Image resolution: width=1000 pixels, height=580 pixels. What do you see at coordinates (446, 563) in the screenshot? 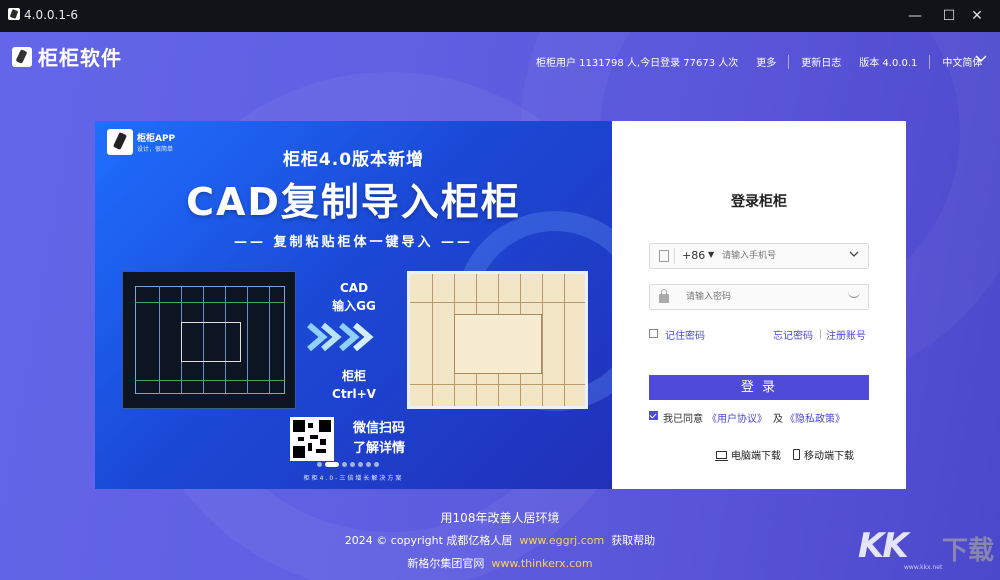
I see `group-label: 新格尔集团官网` at bounding box center [446, 563].